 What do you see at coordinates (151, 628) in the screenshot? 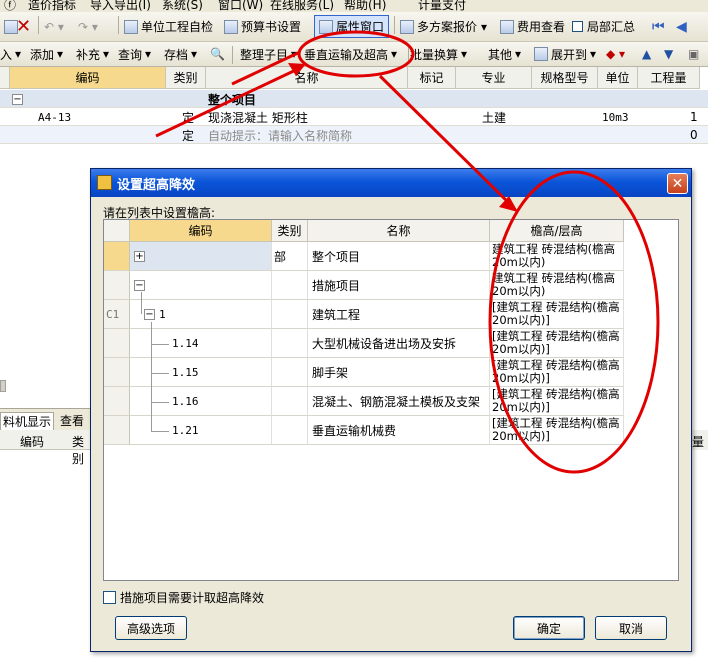
I see `advanced-options-button: 高级选项` at bounding box center [151, 628].